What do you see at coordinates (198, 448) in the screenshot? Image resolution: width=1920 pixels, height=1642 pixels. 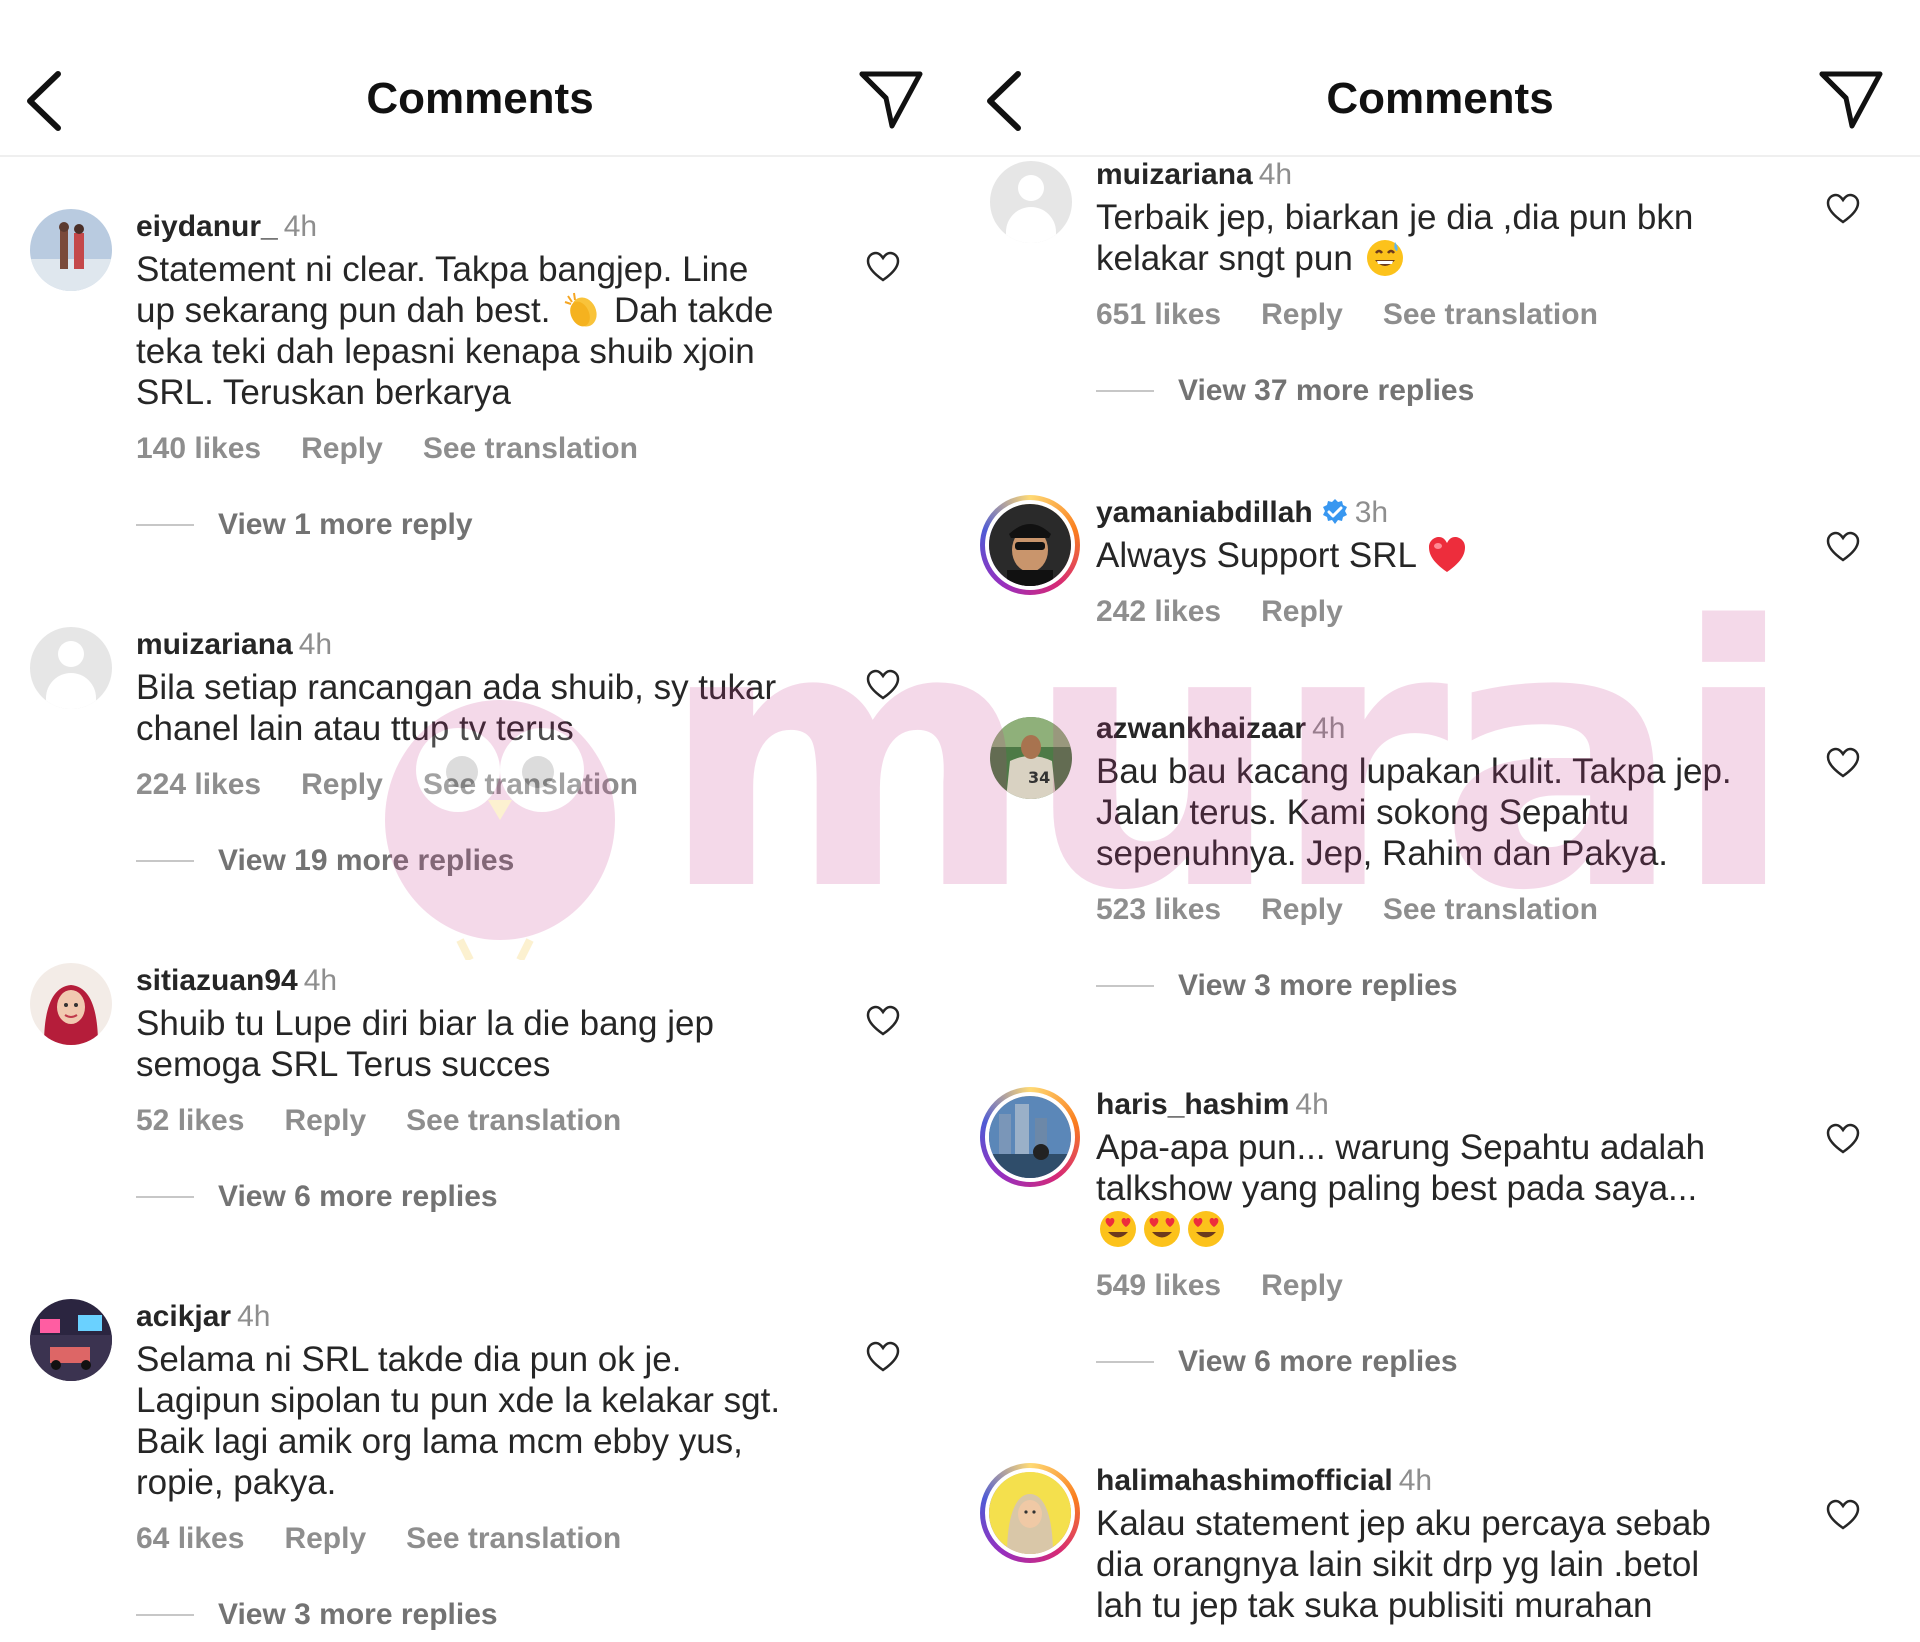 I see `likes-count: 140 likes` at bounding box center [198, 448].